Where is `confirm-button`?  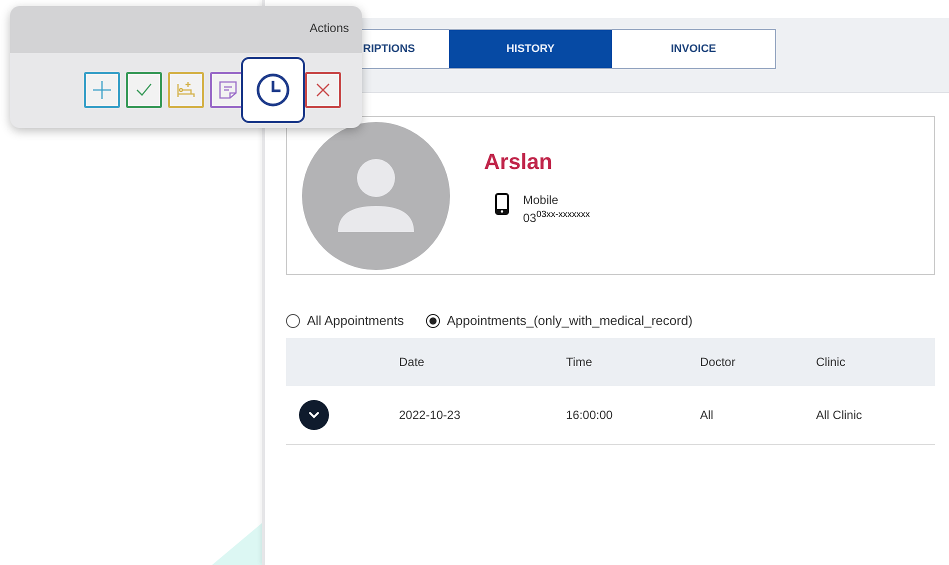
confirm-button is located at coordinates (144, 90).